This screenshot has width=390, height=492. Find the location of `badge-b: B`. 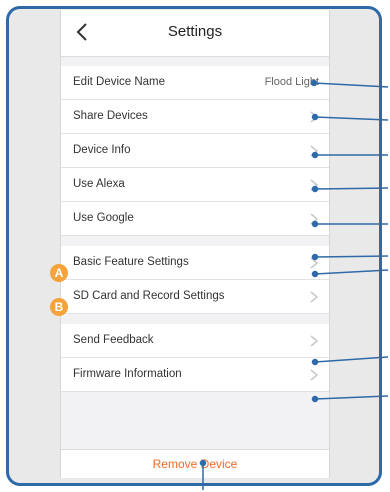

badge-b: B is located at coordinates (59, 307).